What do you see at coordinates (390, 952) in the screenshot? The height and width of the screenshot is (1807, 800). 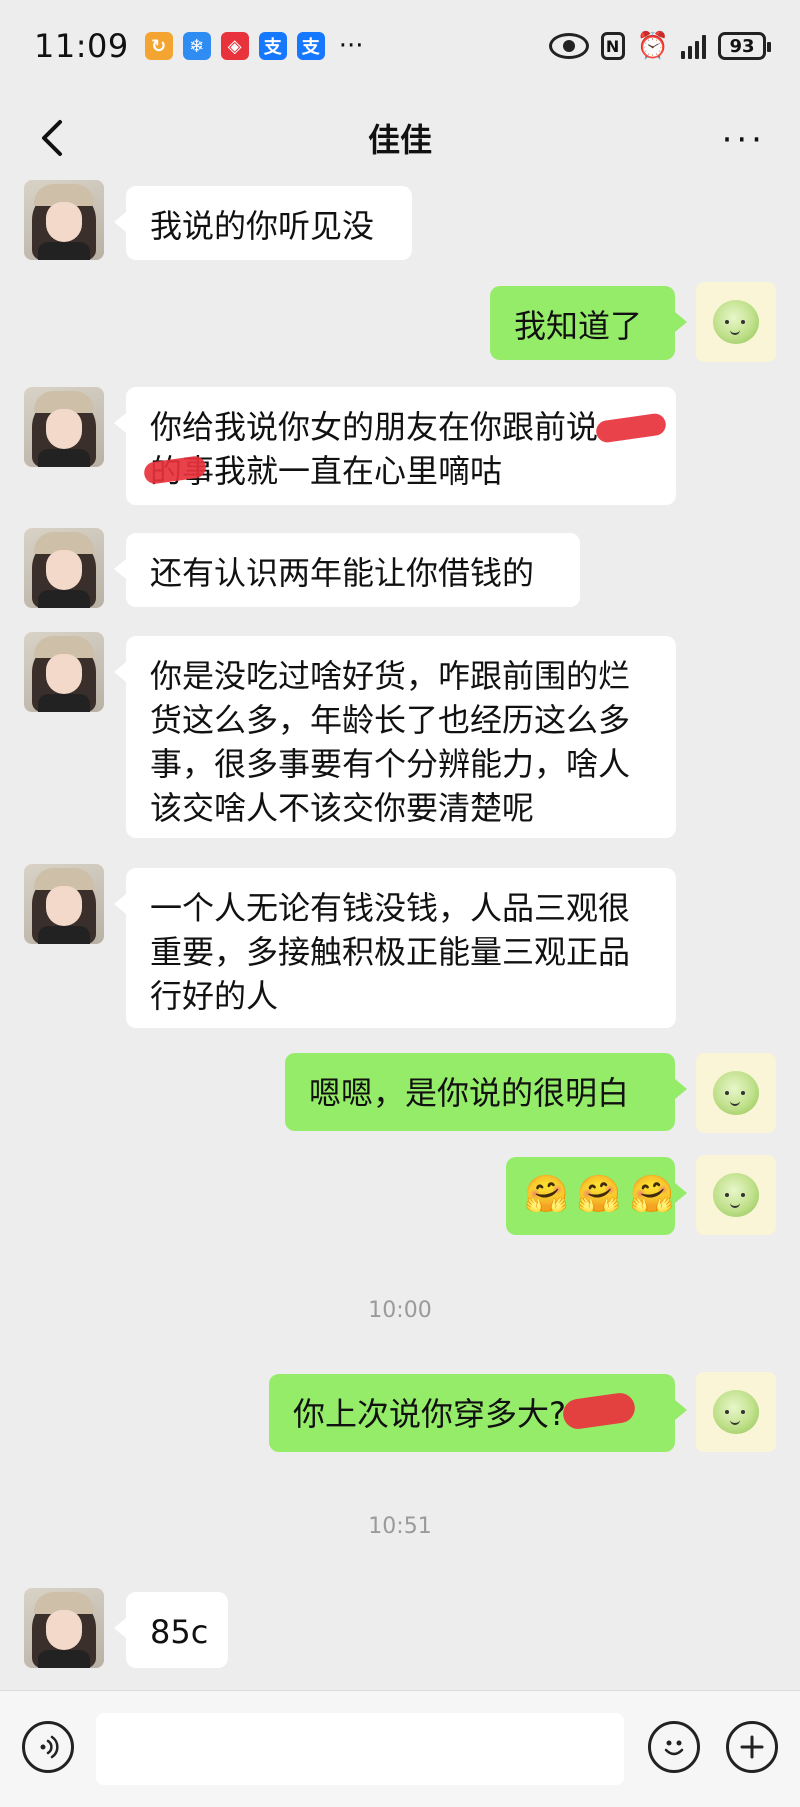 I see `message-text-line: 重要，多接触积极正能量三观正品` at bounding box center [390, 952].